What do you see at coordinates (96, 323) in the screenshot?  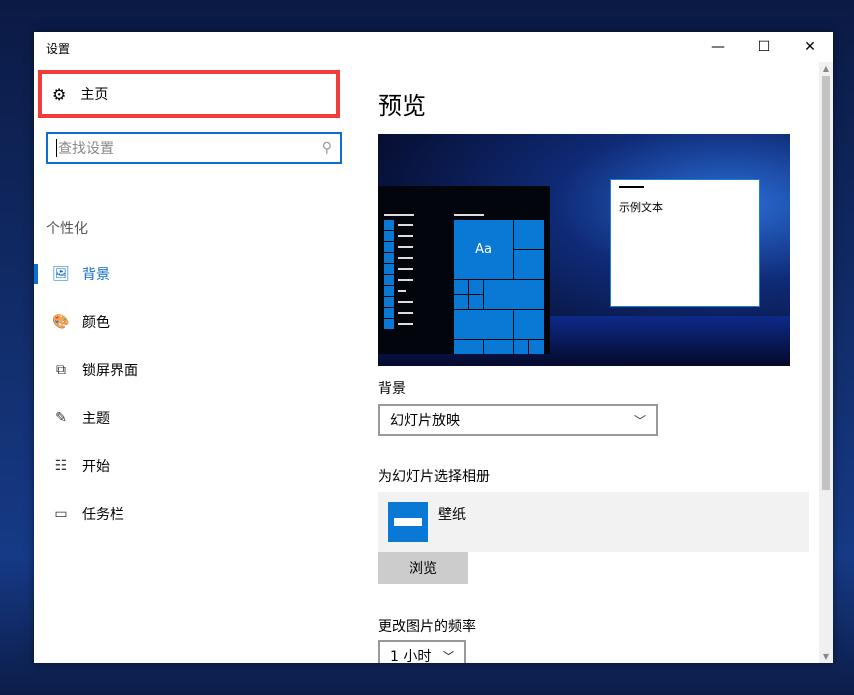 I see `sidebar-item-label: 颜色` at bounding box center [96, 323].